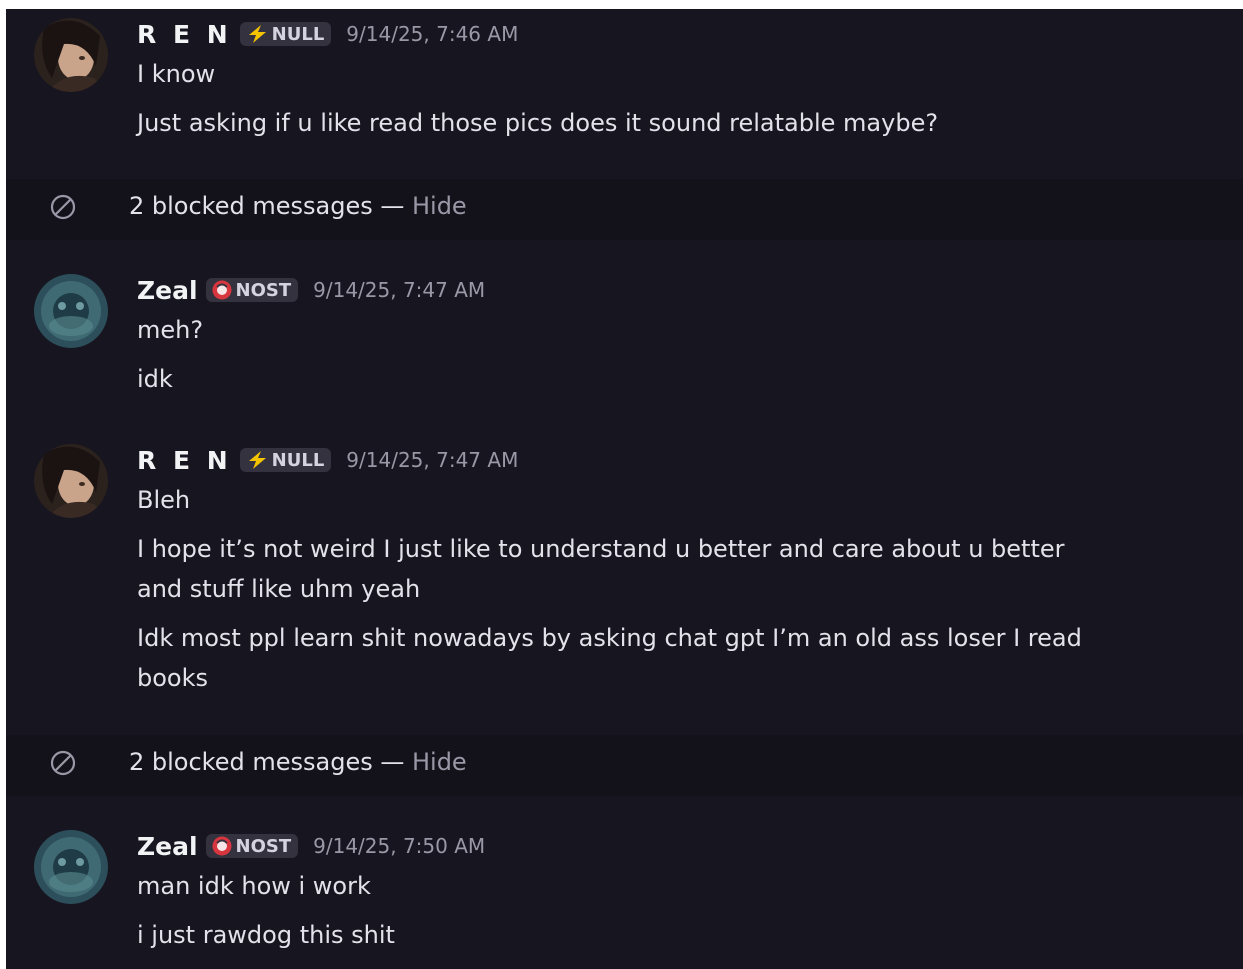  Describe the element at coordinates (164, 500) in the screenshot. I see `message-text: Bleh` at that location.